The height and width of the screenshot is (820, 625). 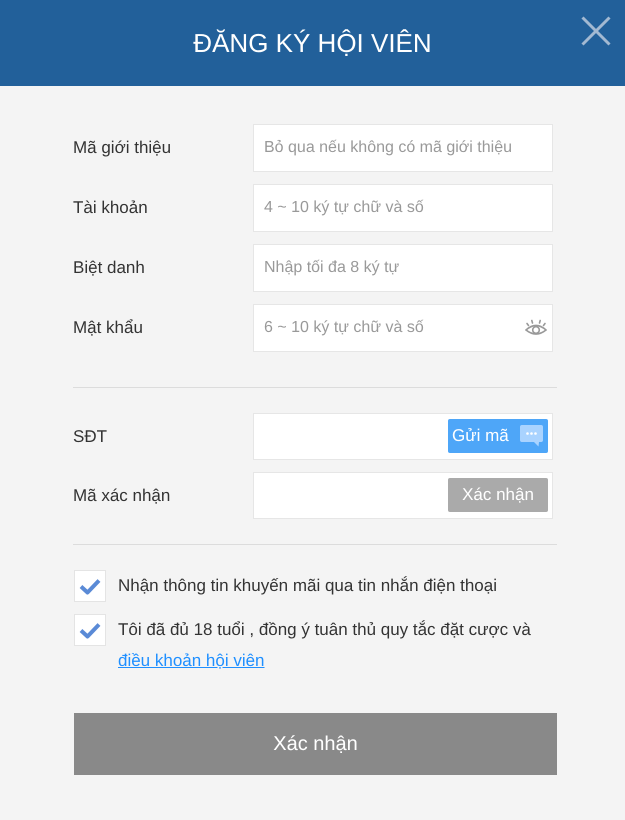 What do you see at coordinates (312, 43) in the screenshot?
I see `dialog-title: ĐĂNG KÝ HỘI VIÊN` at bounding box center [312, 43].